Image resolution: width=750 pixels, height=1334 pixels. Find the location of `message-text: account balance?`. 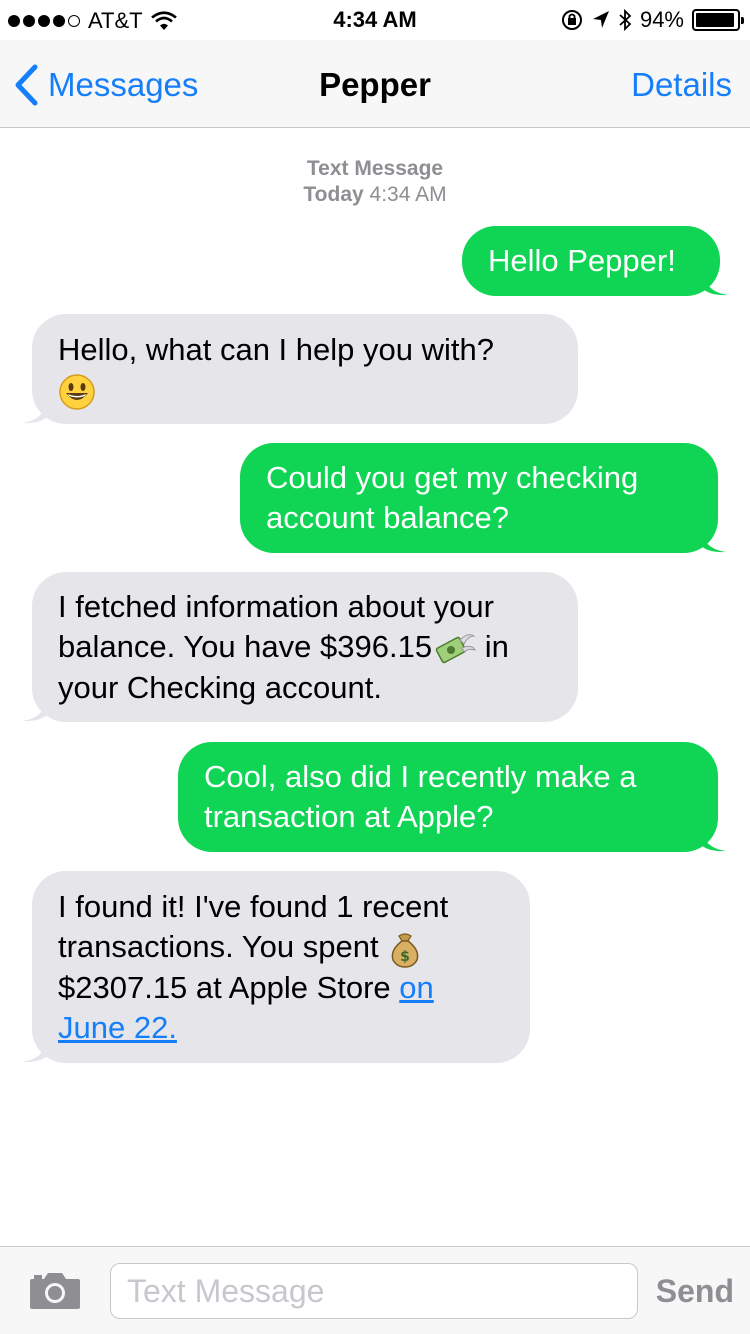

message-text: account balance? is located at coordinates (388, 517).